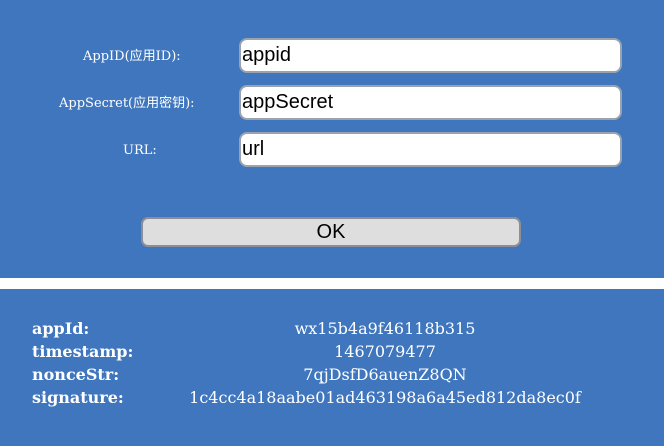 Image resolution: width=664 pixels, height=446 pixels. What do you see at coordinates (76, 374) in the screenshot?
I see `noncestr-result-key: nonceStr:` at bounding box center [76, 374].